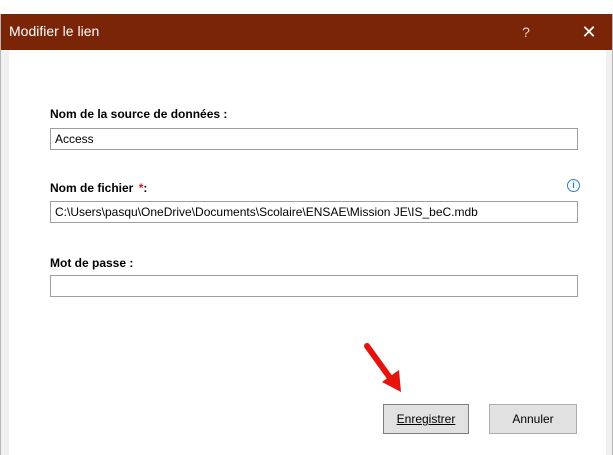 The height and width of the screenshot is (455, 613). What do you see at coordinates (382, 367) in the screenshot?
I see `red-arrow-annotation` at bounding box center [382, 367].